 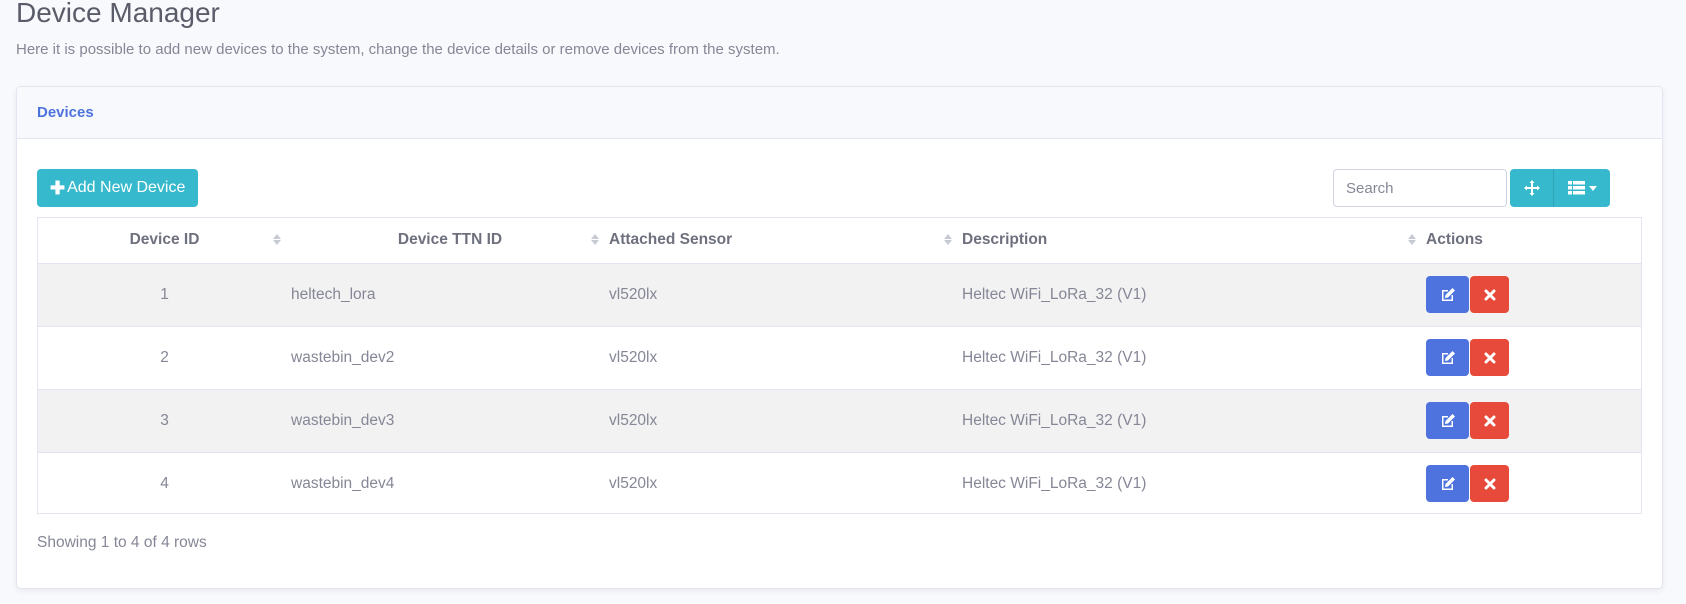 I want to click on column-header-label: Actions, so click(x=1454, y=240).